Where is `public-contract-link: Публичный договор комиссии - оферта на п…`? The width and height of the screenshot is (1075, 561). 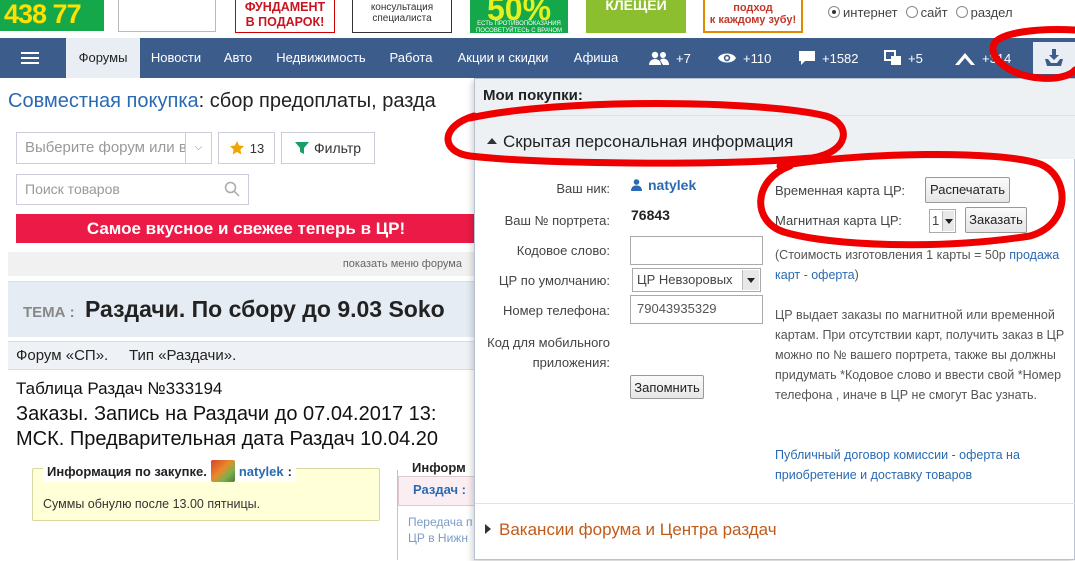 public-contract-link: Публичный договор комиссии - оферта на п… is located at coordinates (920, 465).